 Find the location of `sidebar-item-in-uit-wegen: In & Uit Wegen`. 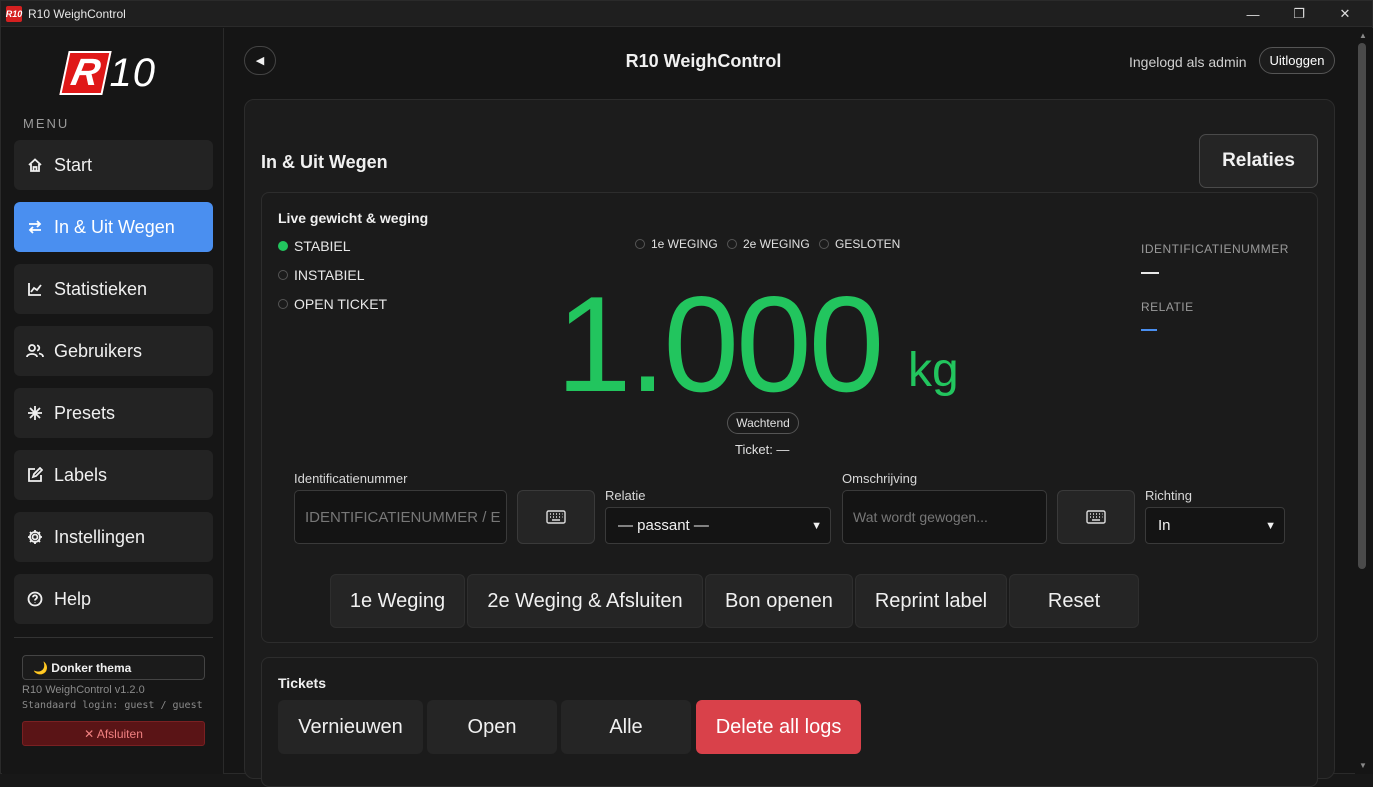

sidebar-item-in-uit-wegen: In & Uit Wegen is located at coordinates (113, 227).